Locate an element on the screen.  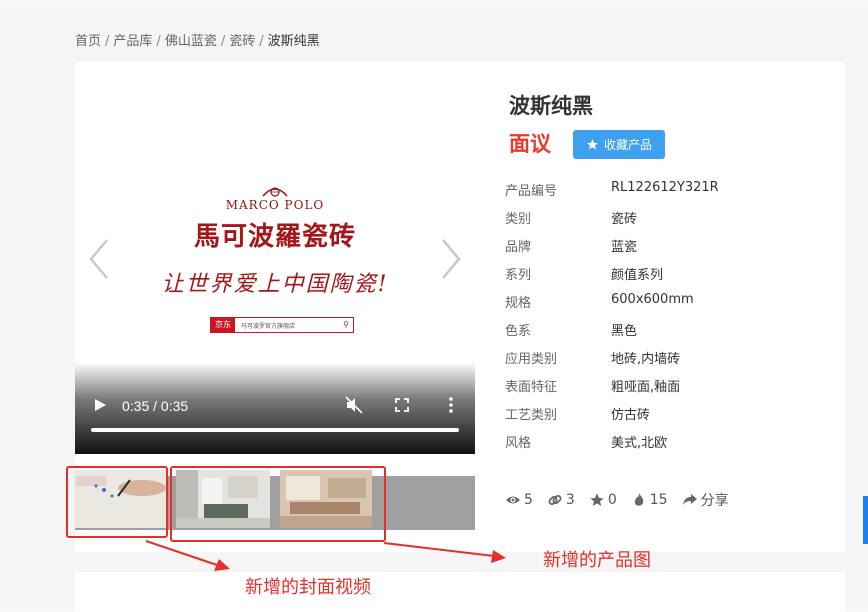
spec-value: RL122612Y321R is located at coordinates (665, 187).